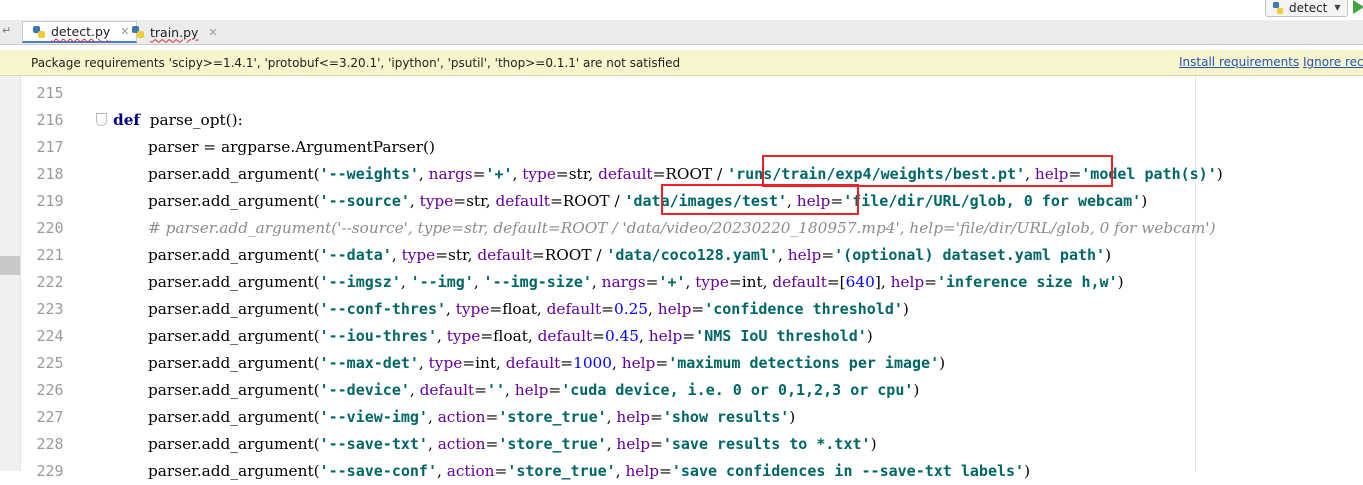 The height and width of the screenshot is (485, 1363). What do you see at coordinates (681, 120) in the screenshot?
I see `code-line: 216 def parse_opt():` at bounding box center [681, 120].